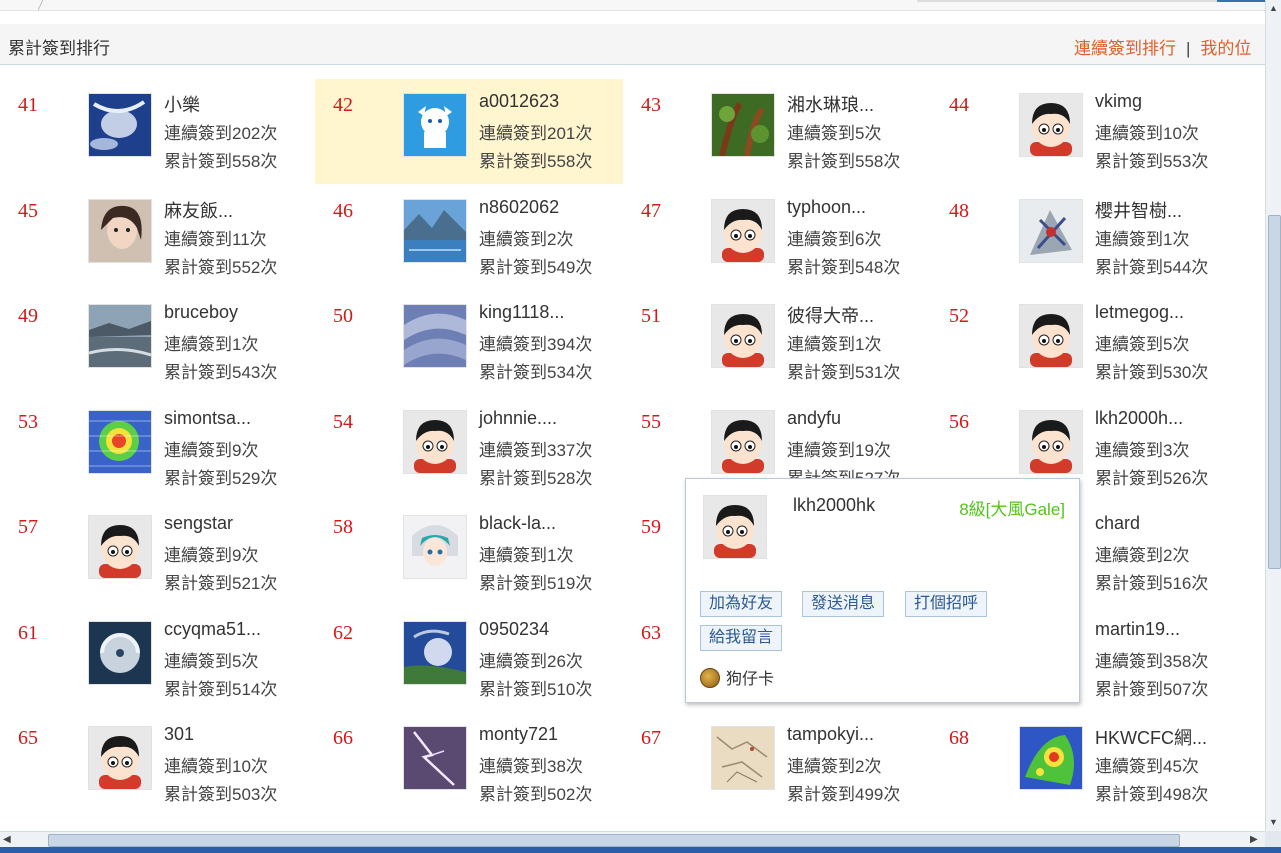  What do you see at coordinates (1147, 133) in the screenshot?
I see `consecutive-checkin-count: 連續簽到10次` at bounding box center [1147, 133].